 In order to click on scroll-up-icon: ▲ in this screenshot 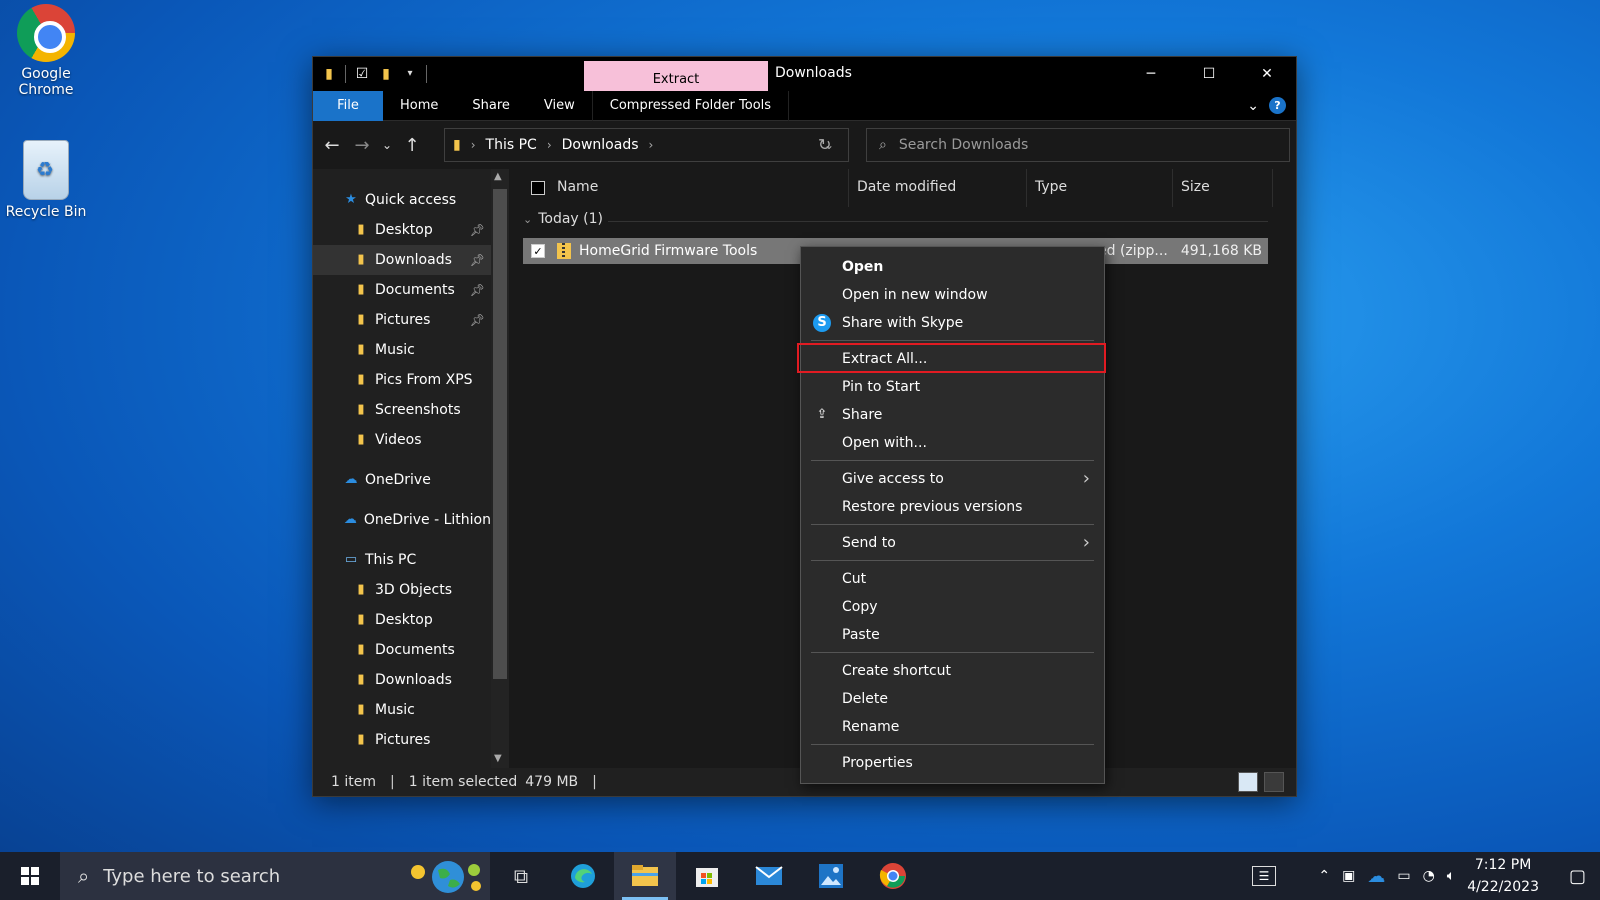, I will do `click(498, 176)`.